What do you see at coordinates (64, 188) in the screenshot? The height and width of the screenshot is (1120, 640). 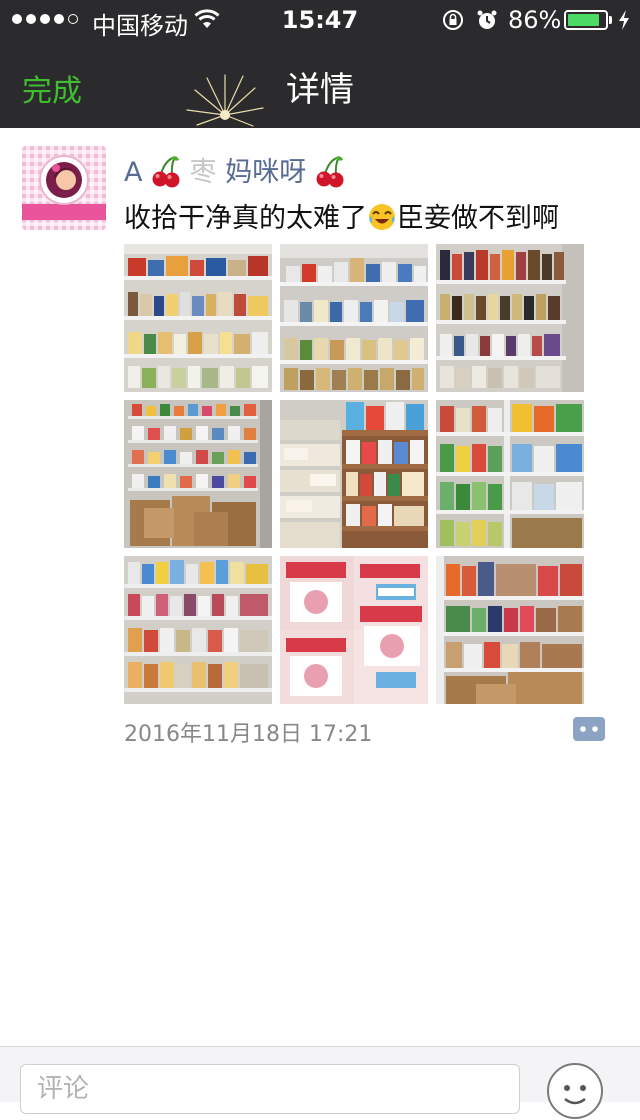 I see `avatar` at bounding box center [64, 188].